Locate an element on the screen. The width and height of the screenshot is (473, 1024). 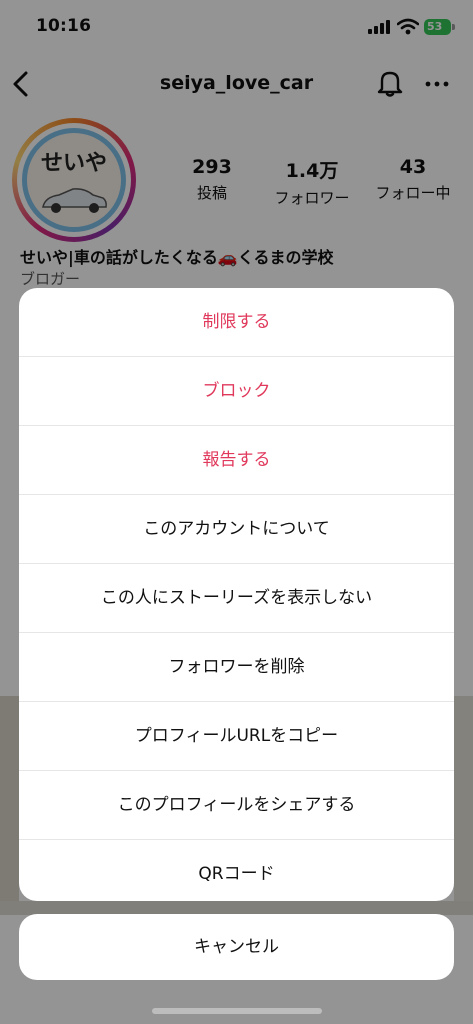
report-button: 報告する is located at coordinates (236, 459).